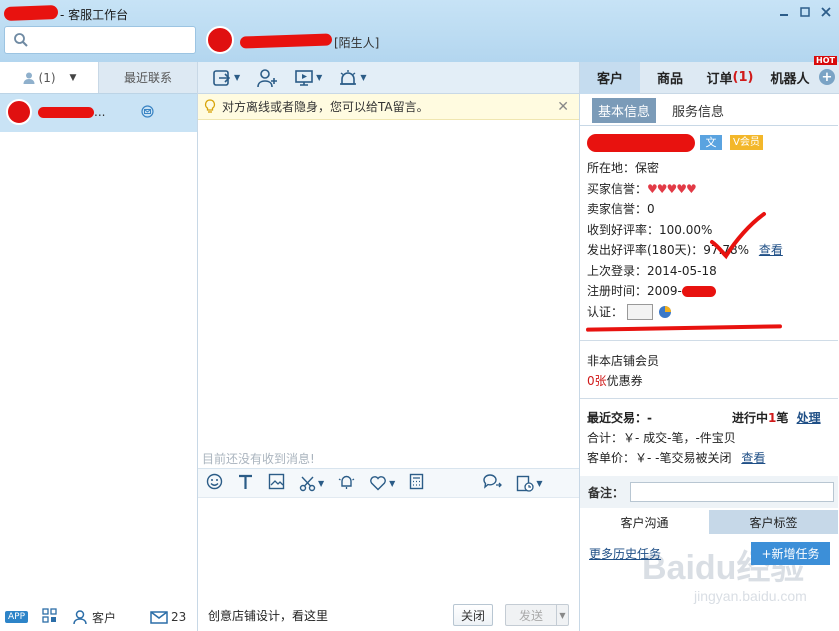  Describe the element at coordinates (311, 483) in the screenshot. I see `screenshot-button: ▼` at that location.